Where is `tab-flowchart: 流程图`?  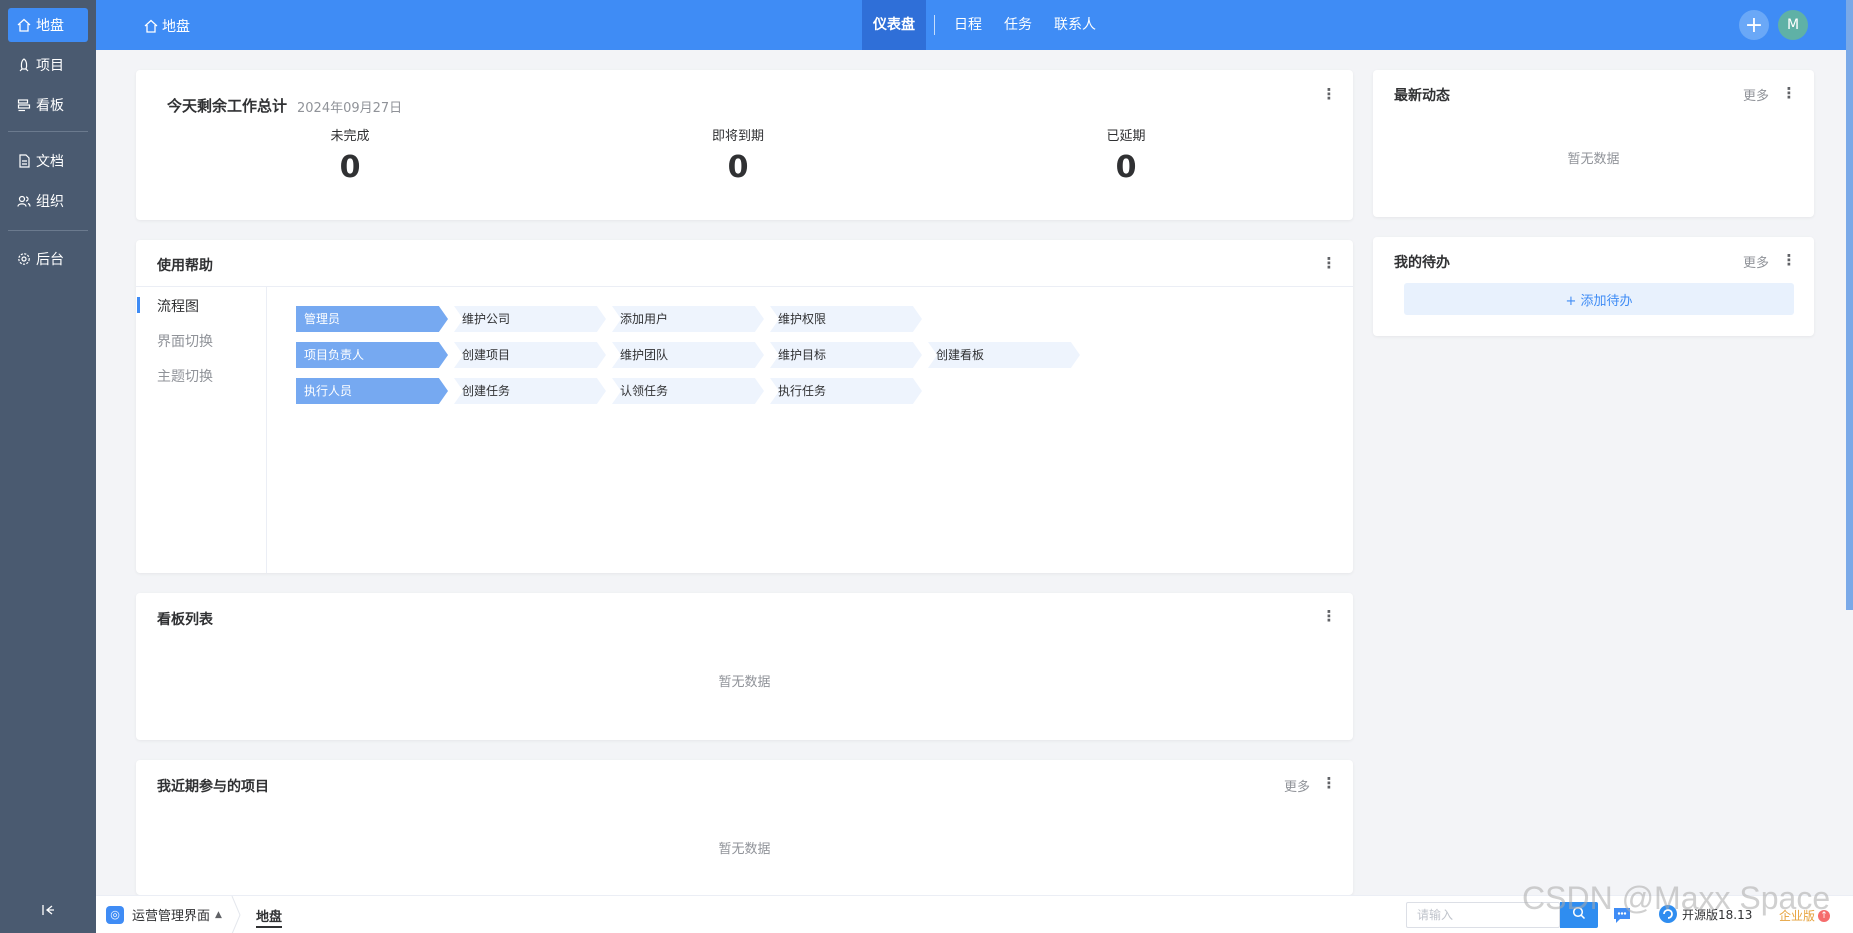
tab-flowchart: 流程图 is located at coordinates (178, 306).